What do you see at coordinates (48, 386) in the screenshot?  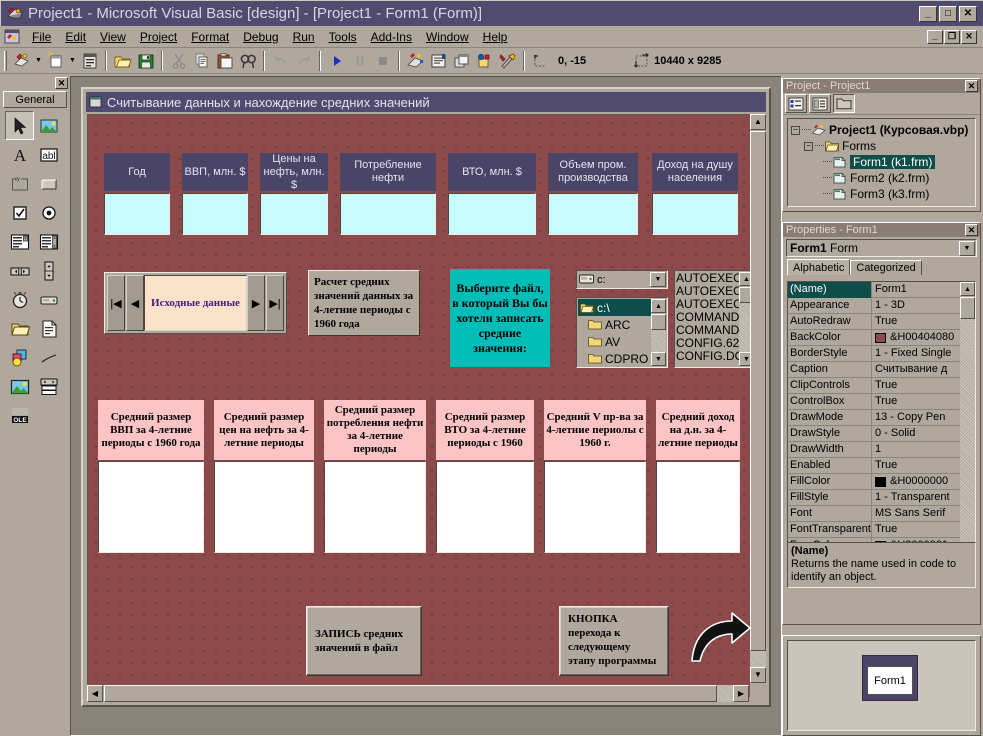 I see `data-icon` at bounding box center [48, 386].